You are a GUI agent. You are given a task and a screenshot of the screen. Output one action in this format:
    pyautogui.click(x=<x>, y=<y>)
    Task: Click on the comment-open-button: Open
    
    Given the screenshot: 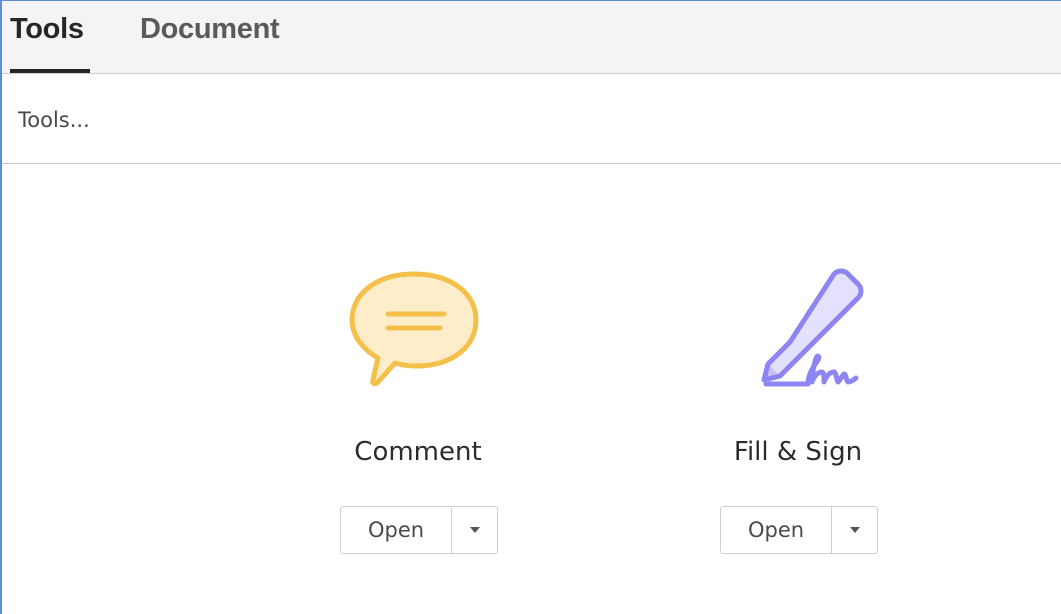 What is the action you would take?
    pyautogui.click(x=396, y=530)
    